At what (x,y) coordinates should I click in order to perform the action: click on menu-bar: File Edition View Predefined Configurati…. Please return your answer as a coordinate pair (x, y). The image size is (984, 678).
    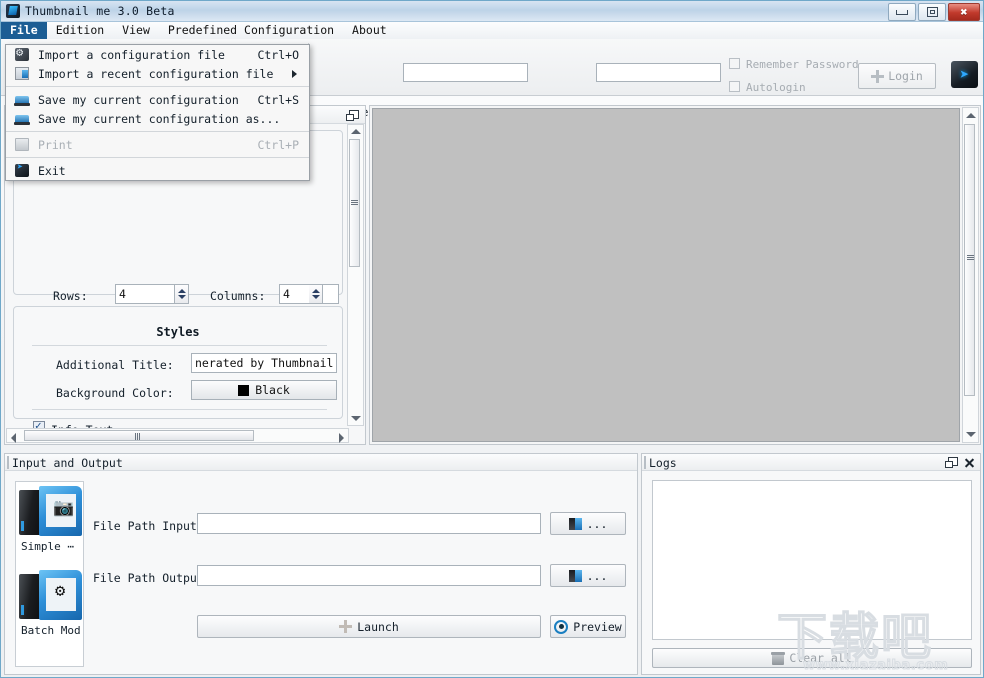
    Looking at the image, I should click on (492, 31).